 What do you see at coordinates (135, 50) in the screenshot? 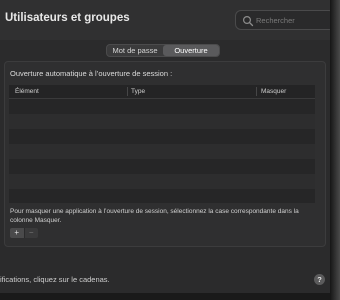
I see `tab-password: Mot de passe` at bounding box center [135, 50].